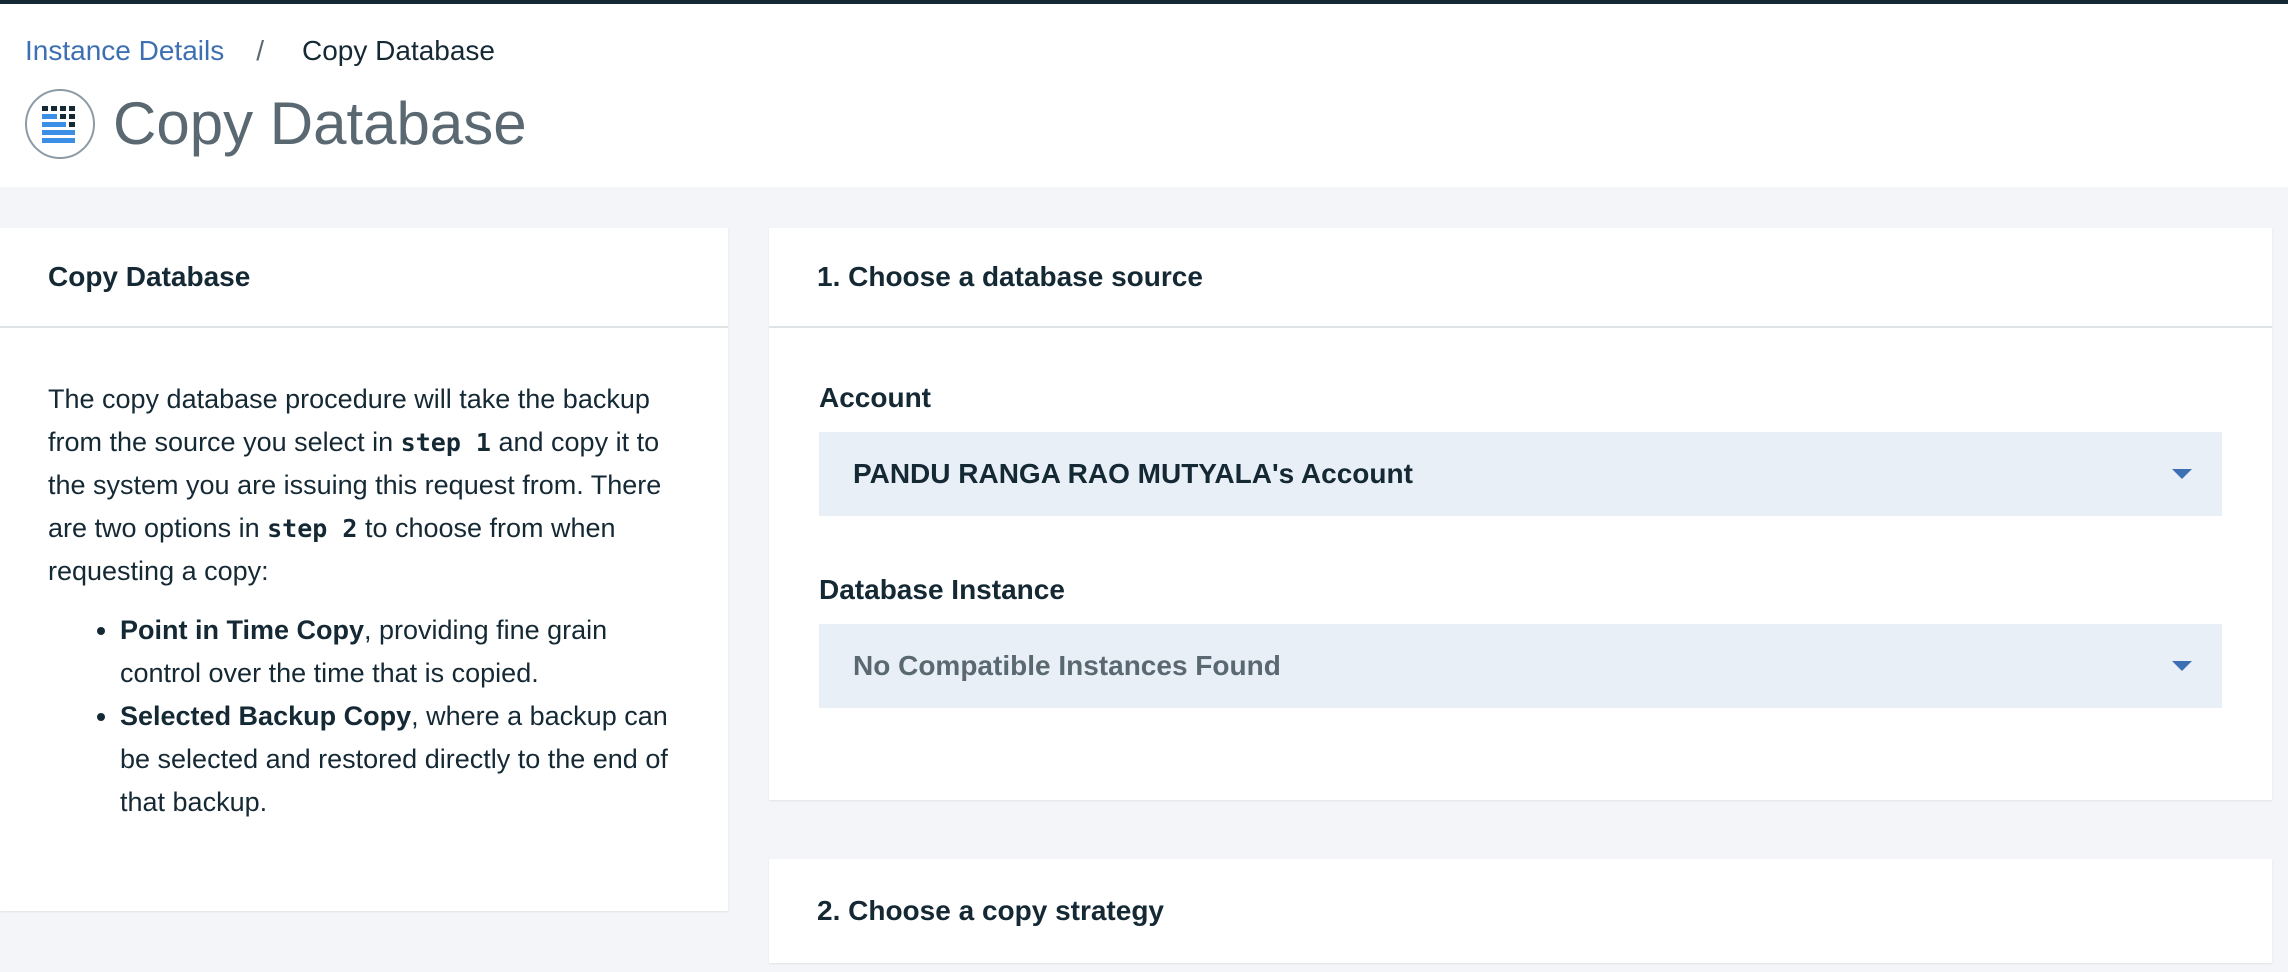  Describe the element at coordinates (1133, 473) in the screenshot. I see `account-select-value: PANDU RANGA RAO MUTYALA's Account` at that location.